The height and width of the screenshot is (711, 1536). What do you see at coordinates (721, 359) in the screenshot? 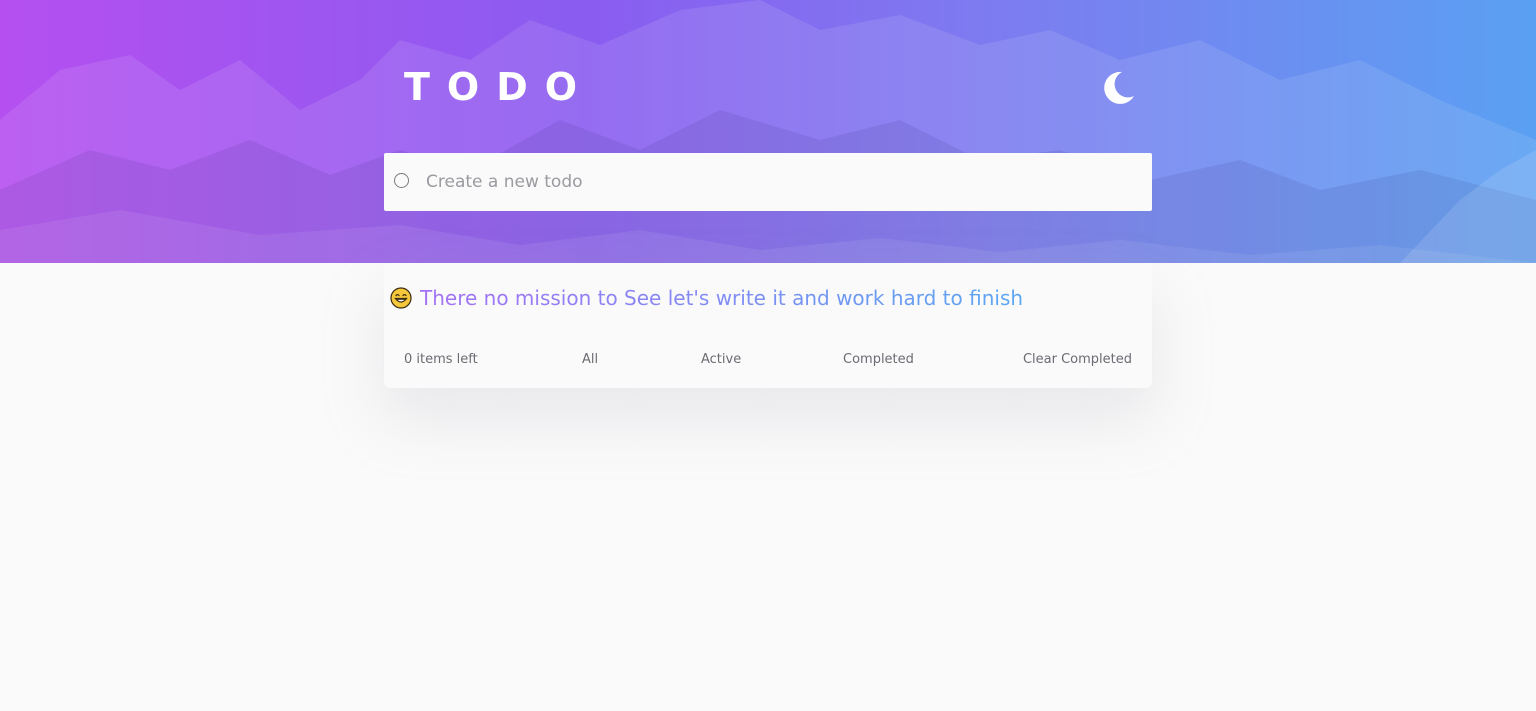
I see `filter-active: Active` at bounding box center [721, 359].